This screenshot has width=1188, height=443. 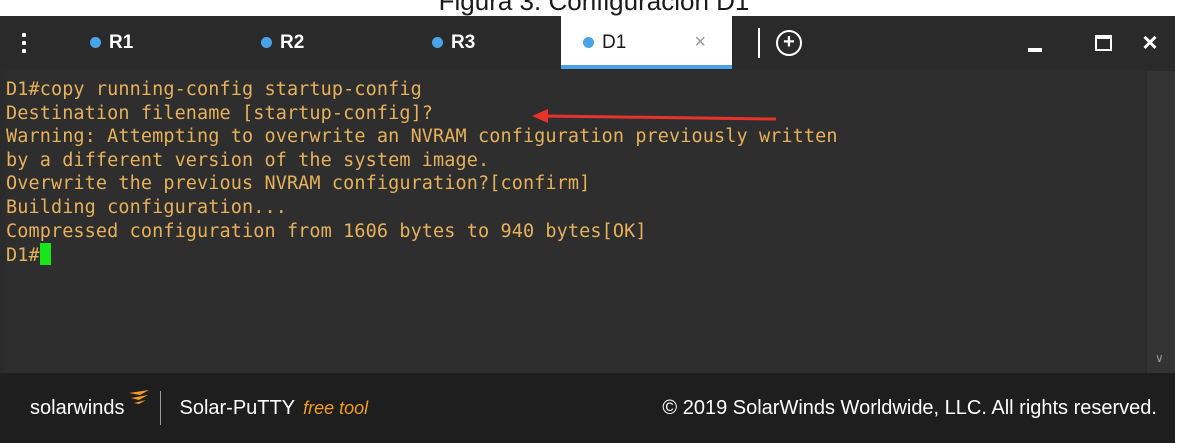 What do you see at coordinates (700, 42) in the screenshot?
I see `tab-close-icon: ×` at bounding box center [700, 42].